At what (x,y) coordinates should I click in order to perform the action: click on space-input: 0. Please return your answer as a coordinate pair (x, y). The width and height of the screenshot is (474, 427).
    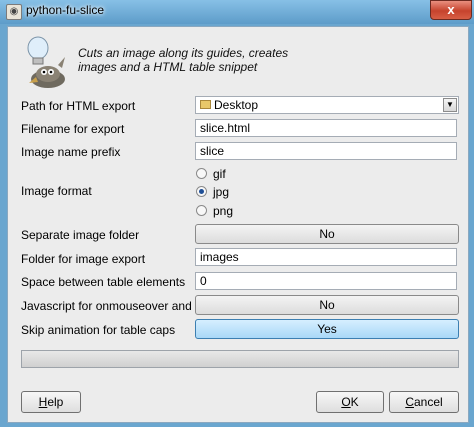
    Looking at the image, I should click on (326, 281).